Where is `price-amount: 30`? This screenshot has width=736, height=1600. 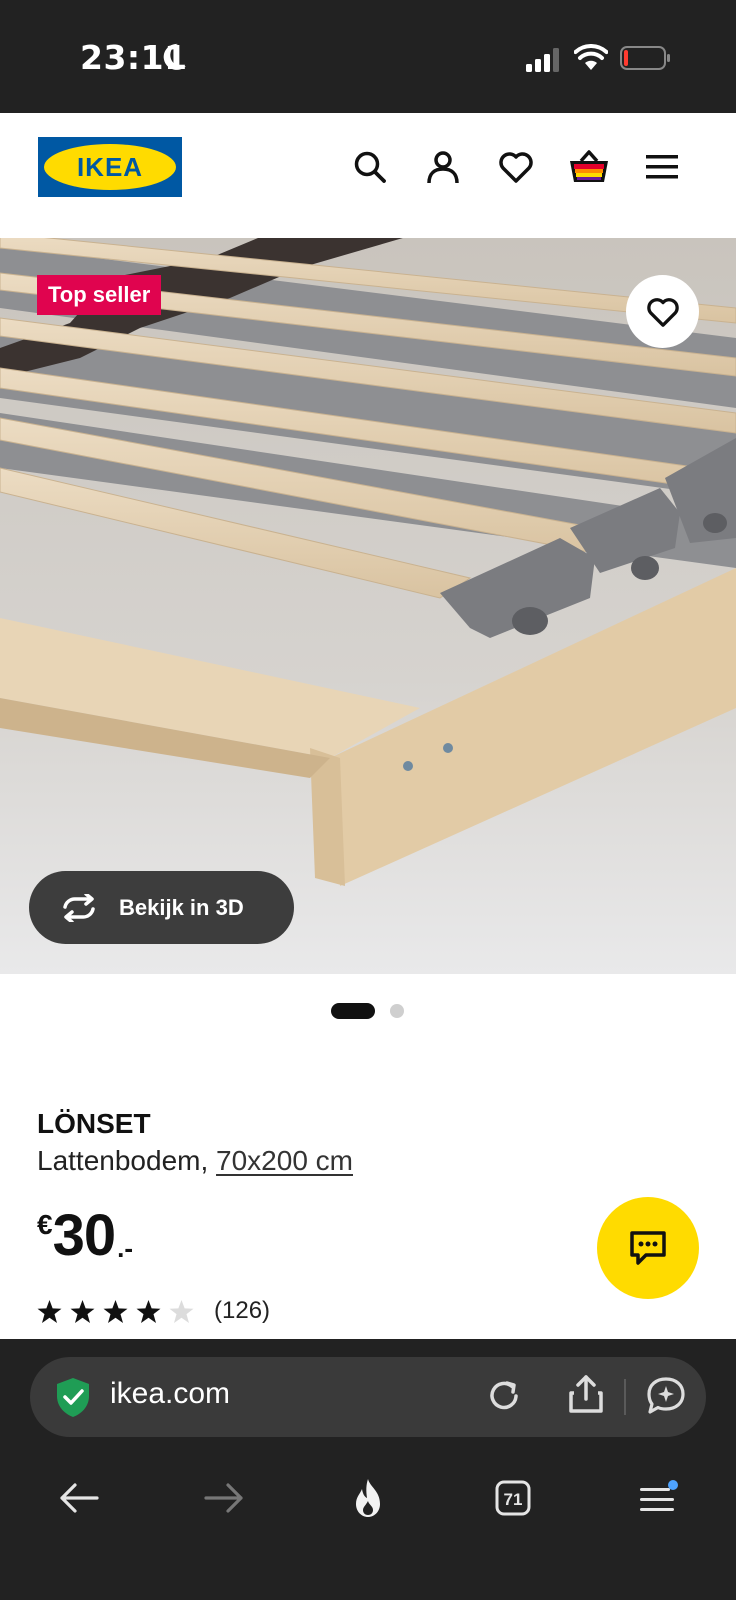 price-amount: 30 is located at coordinates (84, 1235).